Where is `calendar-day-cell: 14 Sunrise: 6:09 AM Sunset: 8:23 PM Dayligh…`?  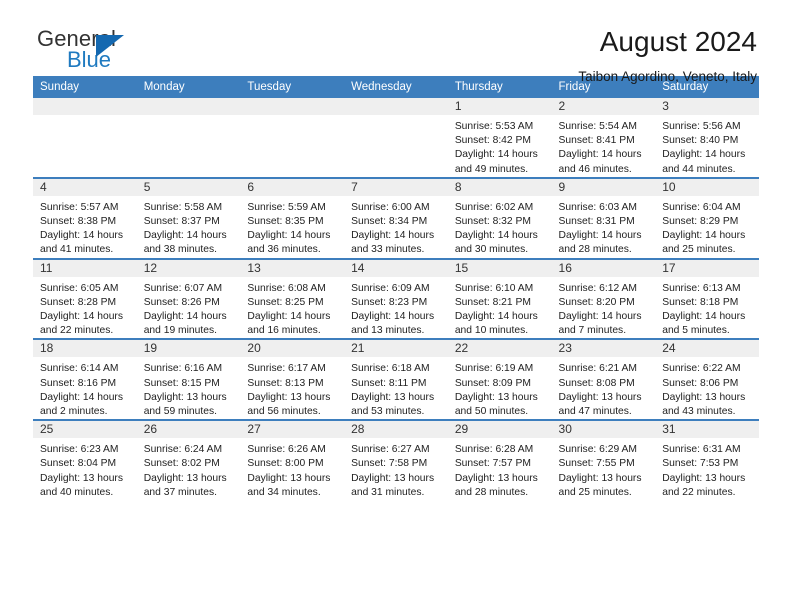
calendar-day-cell: 14 Sunrise: 6:09 AM Sunset: 8:23 PM Dayligh… is located at coordinates (396, 298).